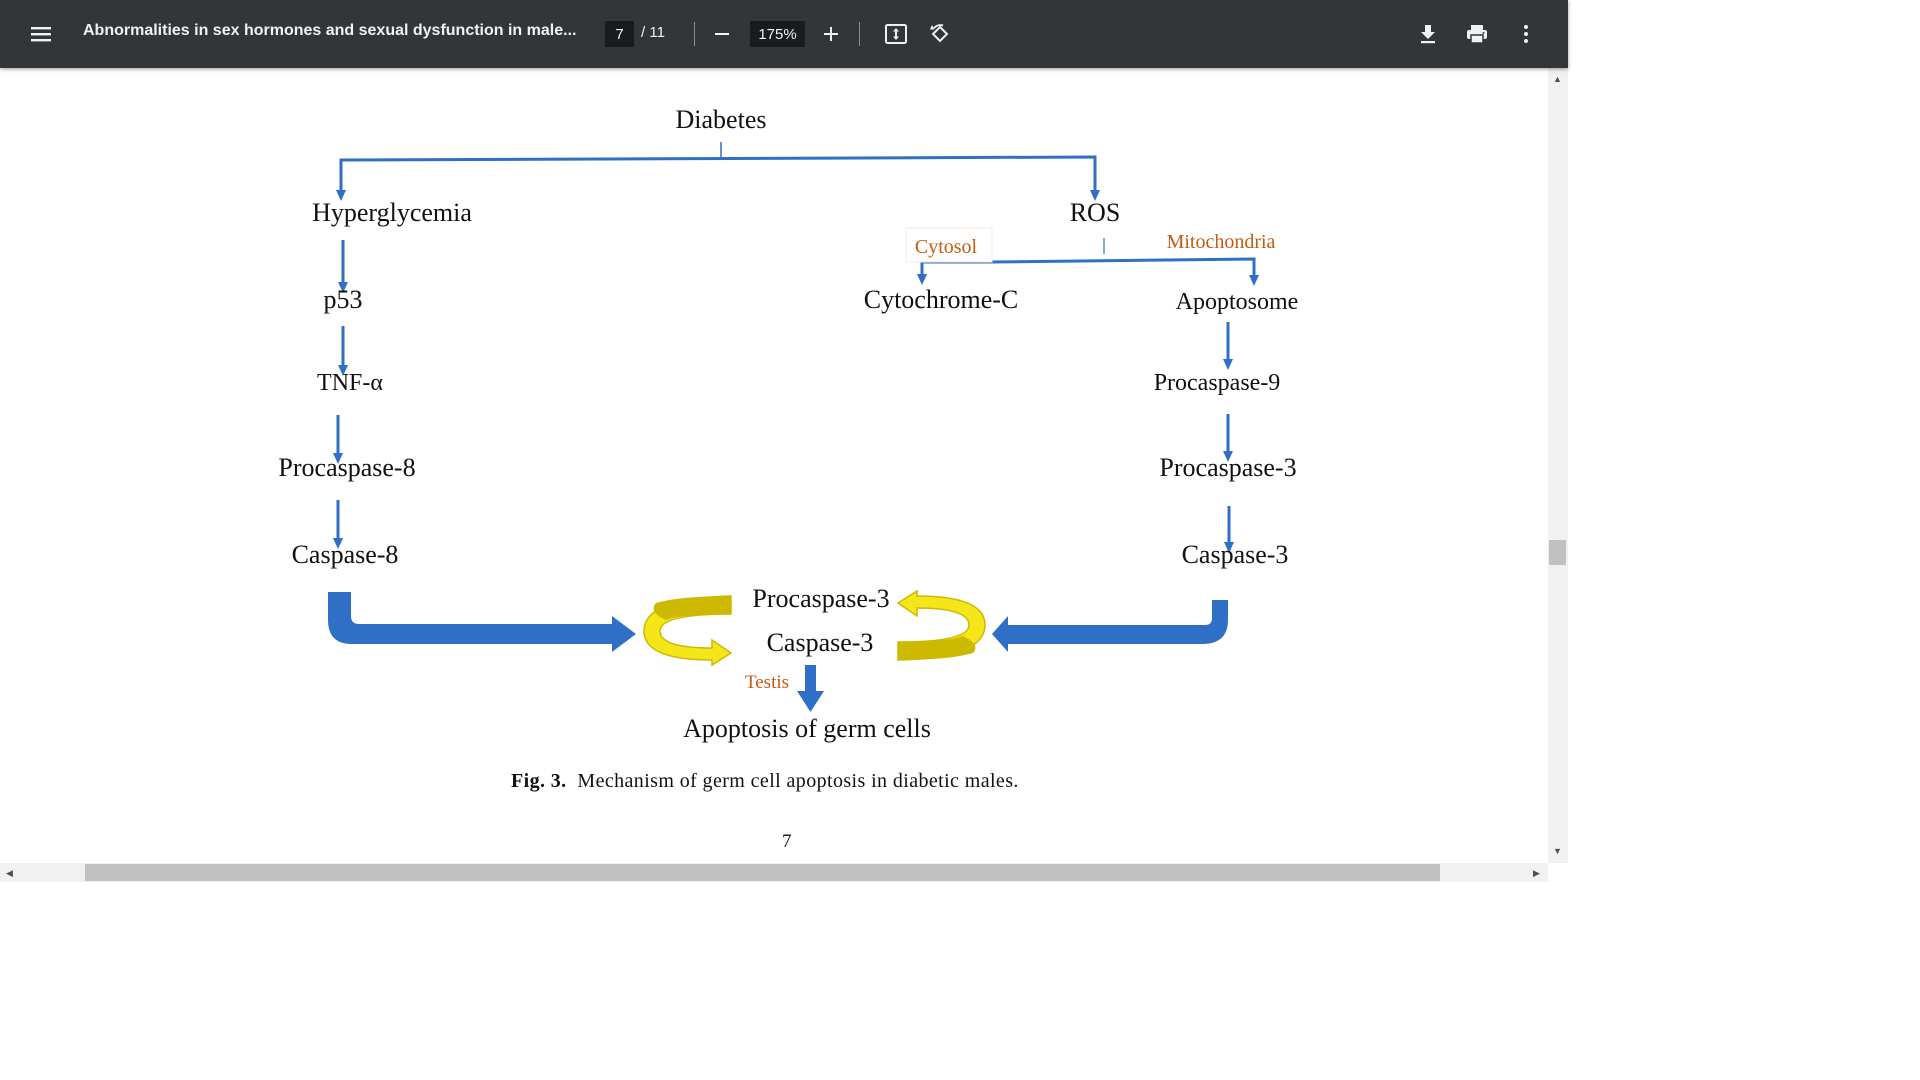 This screenshot has height=1080, width=1920. What do you see at coordinates (718, 167) in the screenshot?
I see `diabetes-branch-connector` at bounding box center [718, 167].